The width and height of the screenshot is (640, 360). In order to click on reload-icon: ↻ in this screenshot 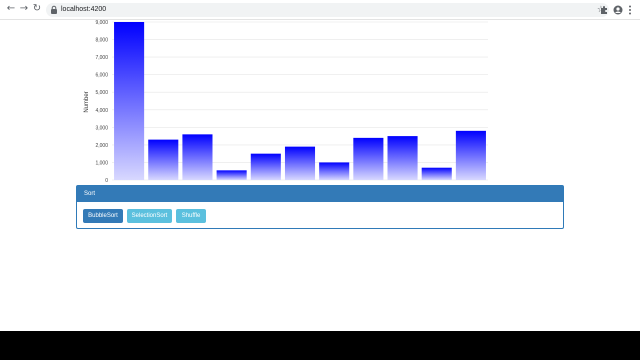, I will do `click(37, 9)`.